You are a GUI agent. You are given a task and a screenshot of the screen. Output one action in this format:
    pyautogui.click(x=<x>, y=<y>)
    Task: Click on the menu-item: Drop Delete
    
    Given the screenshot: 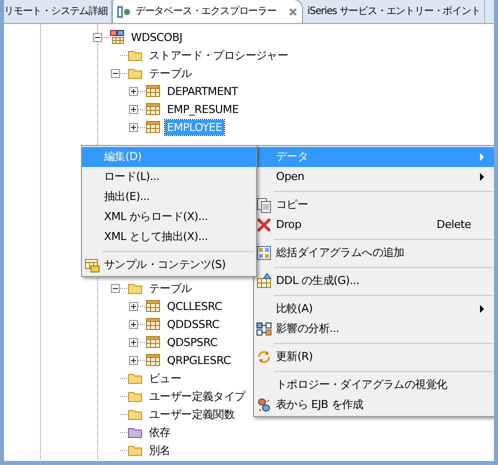 What is the action you would take?
    pyautogui.click(x=374, y=225)
    